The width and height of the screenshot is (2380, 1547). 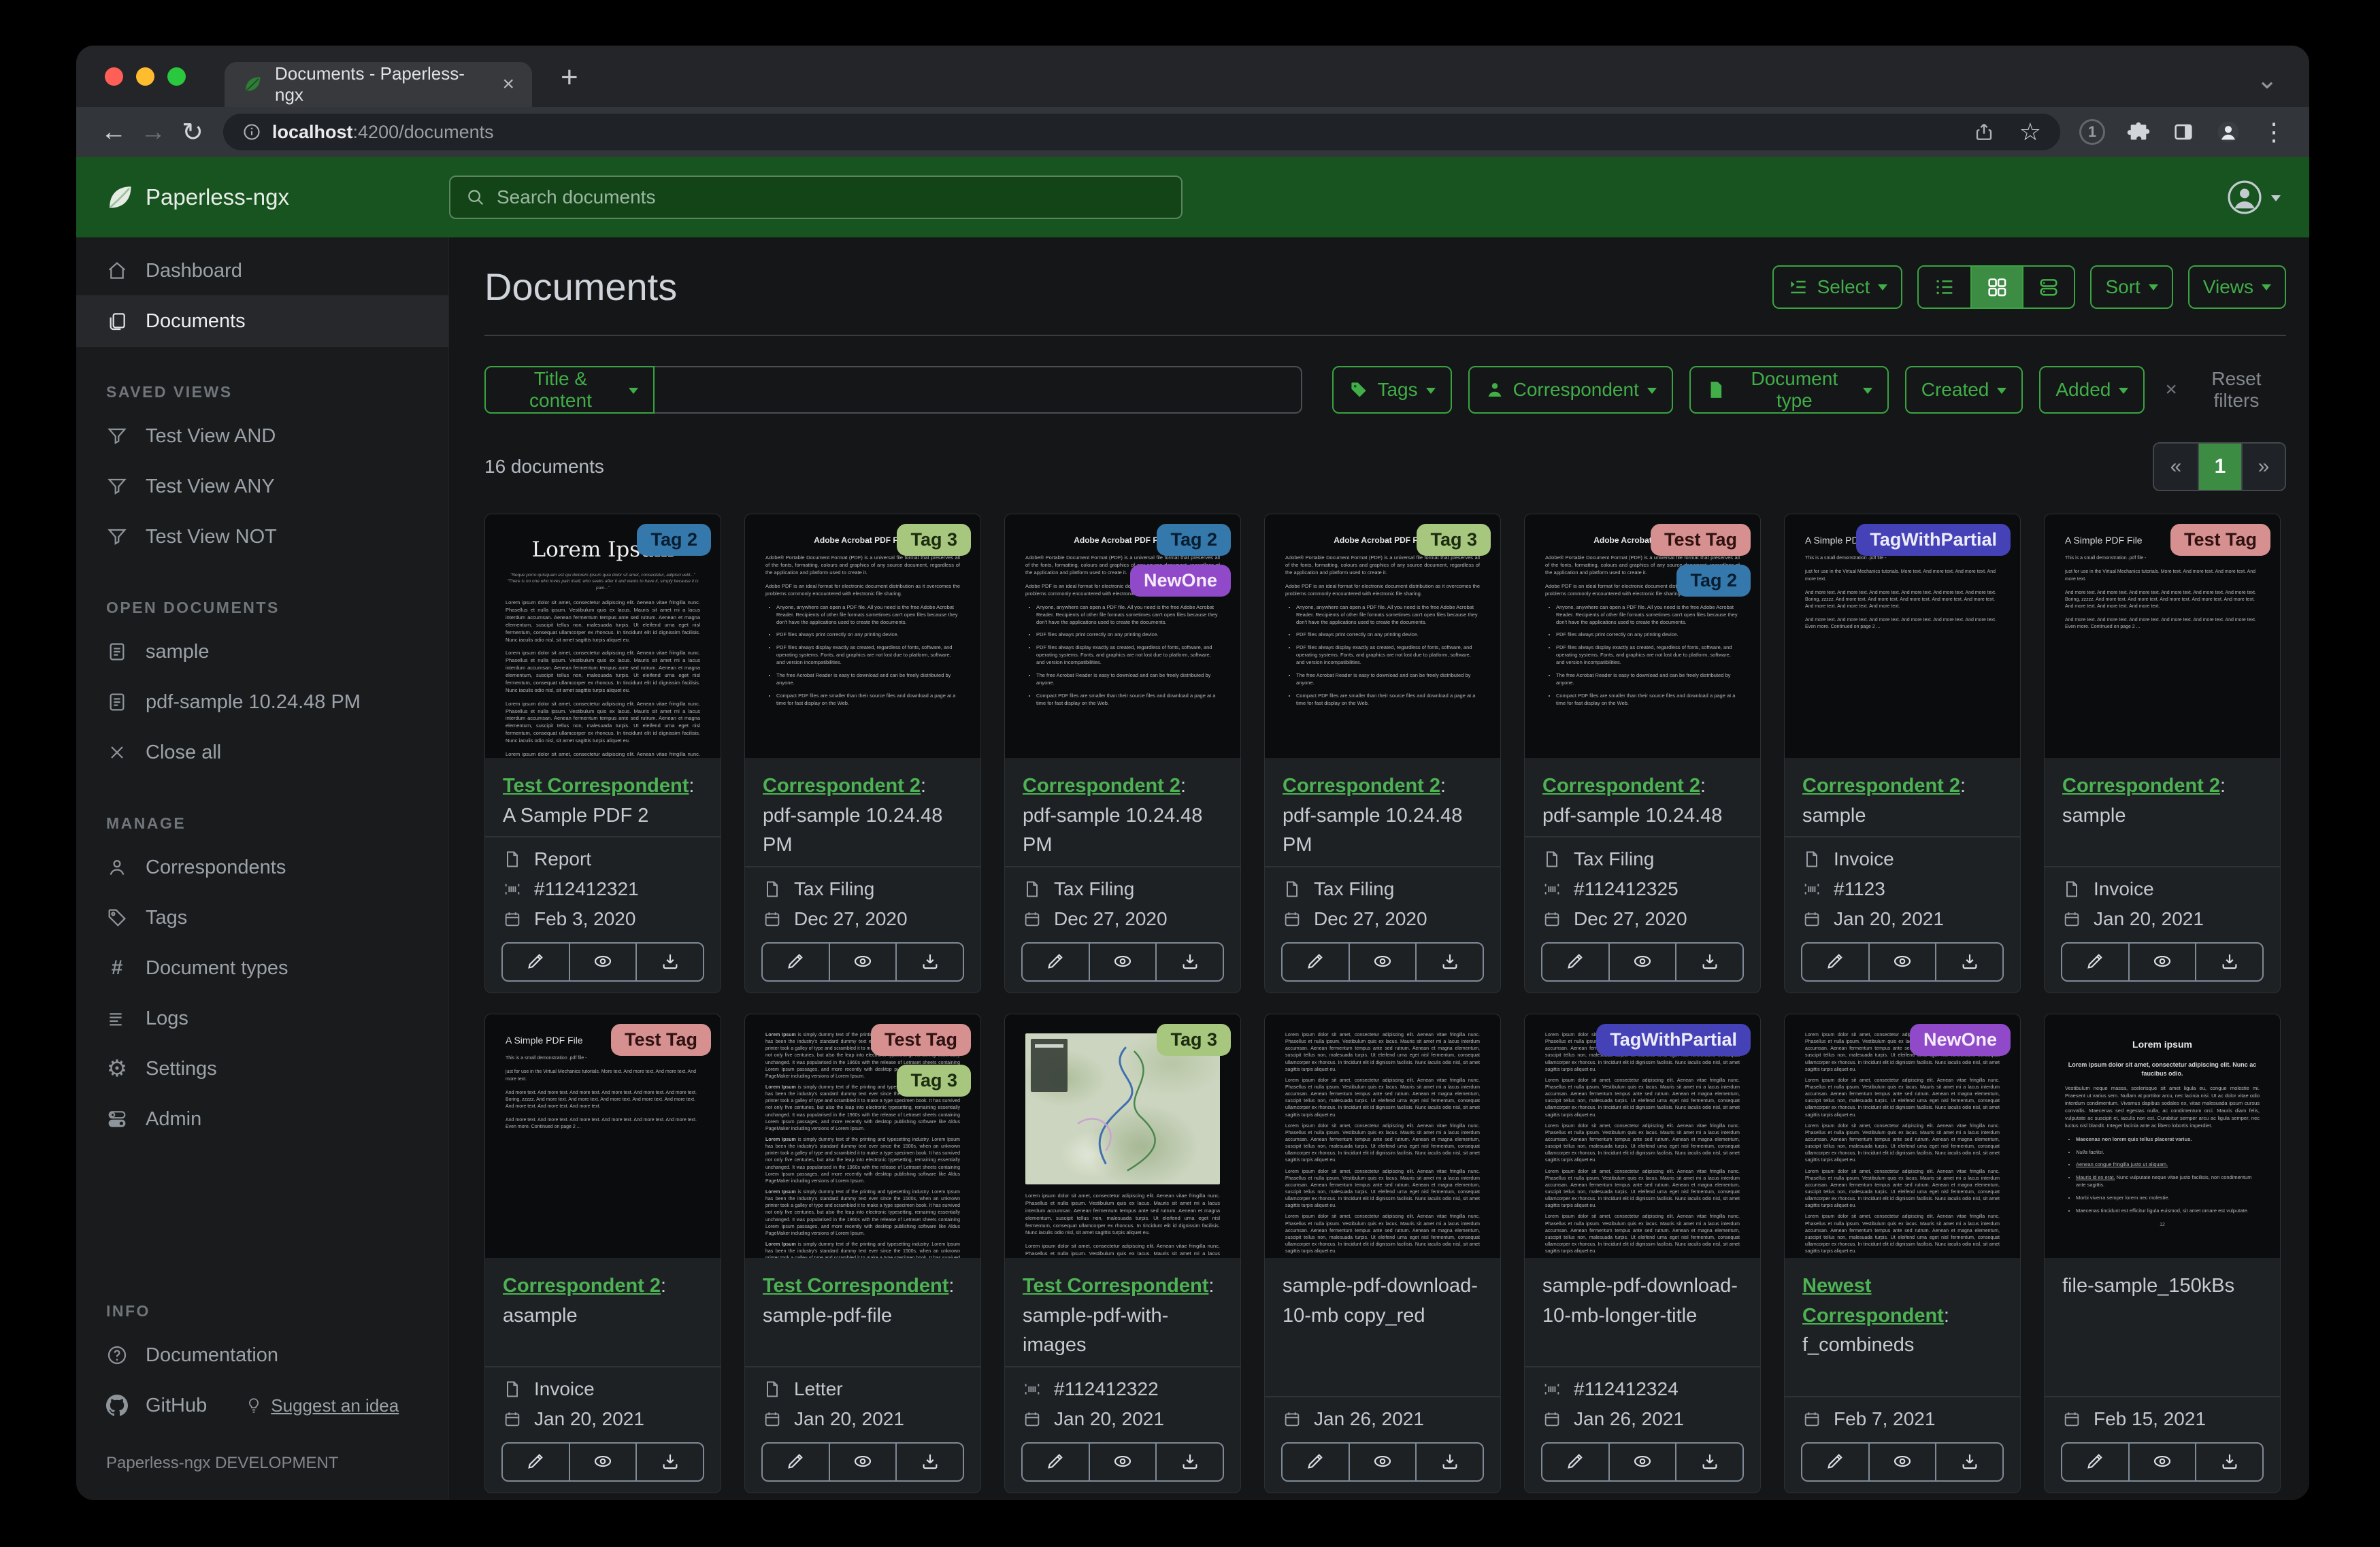 What do you see at coordinates (2219, 467) in the screenshot?
I see `page-1-button: 1` at bounding box center [2219, 467].